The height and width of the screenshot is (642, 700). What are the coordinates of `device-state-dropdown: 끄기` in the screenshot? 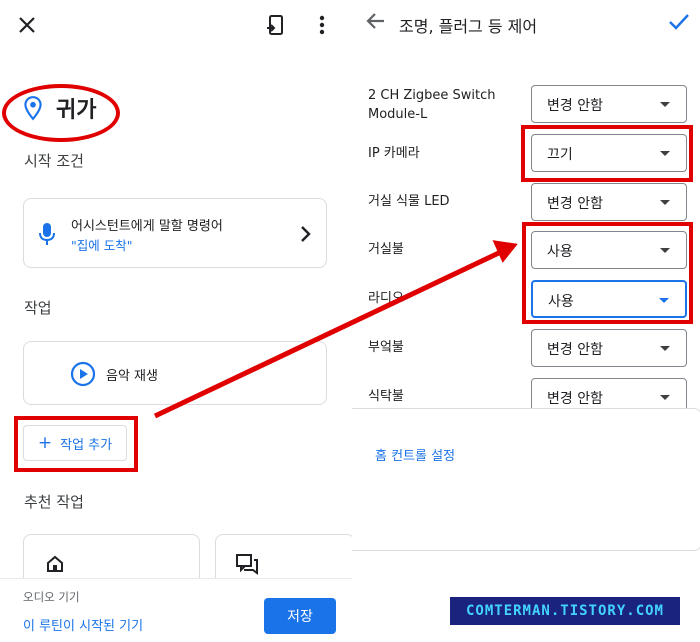 It's located at (609, 153).